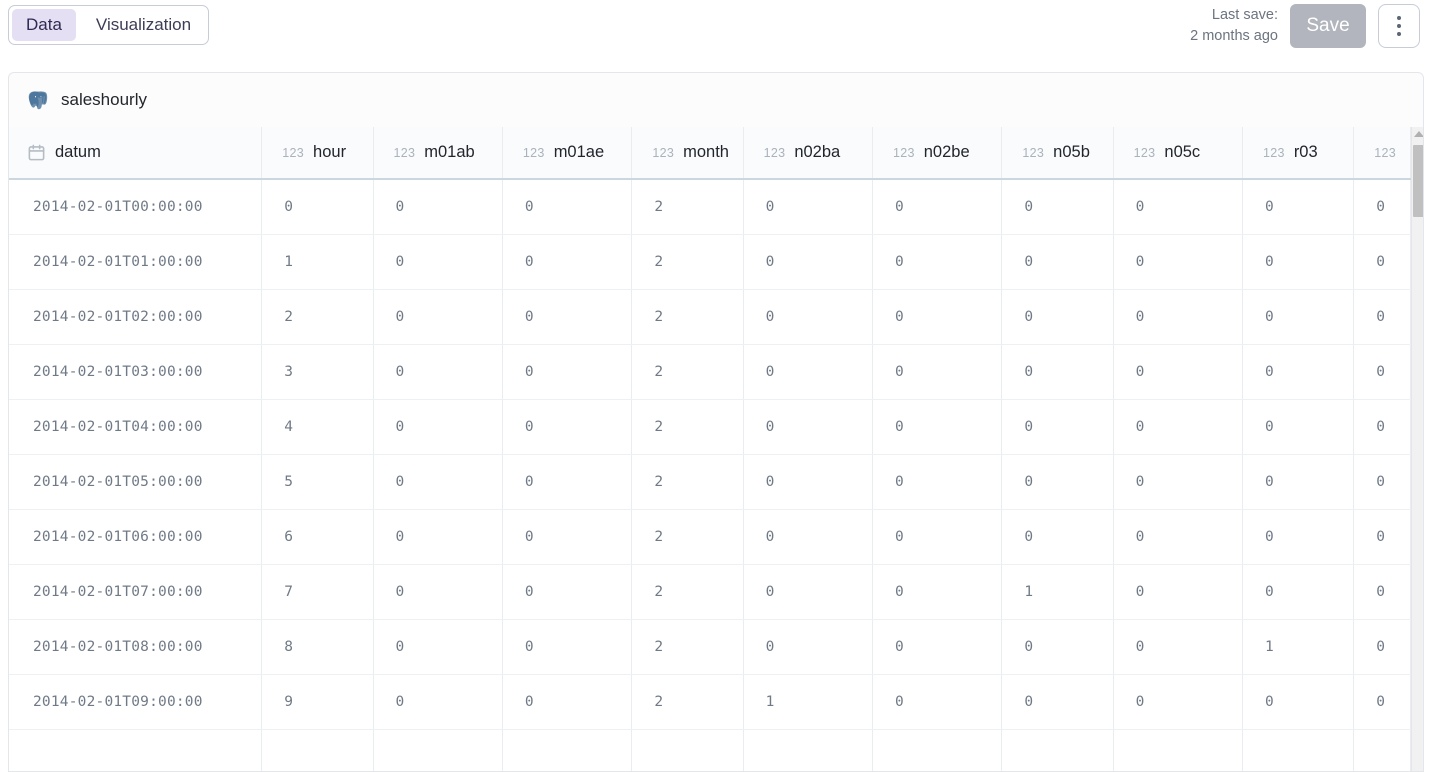 The height and width of the screenshot is (772, 1432). I want to click on column-header-n02be: 123 n02be, so click(937, 153).